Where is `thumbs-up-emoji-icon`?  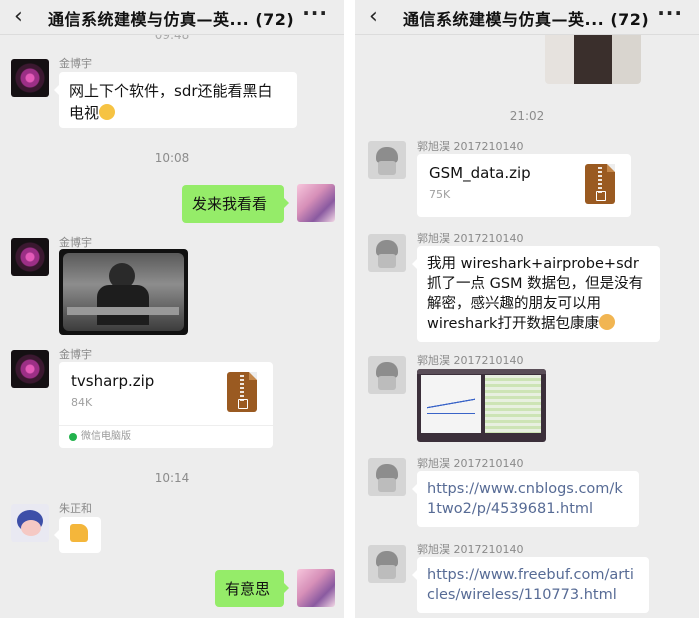
thumbs-up-emoji-icon is located at coordinates (79, 533).